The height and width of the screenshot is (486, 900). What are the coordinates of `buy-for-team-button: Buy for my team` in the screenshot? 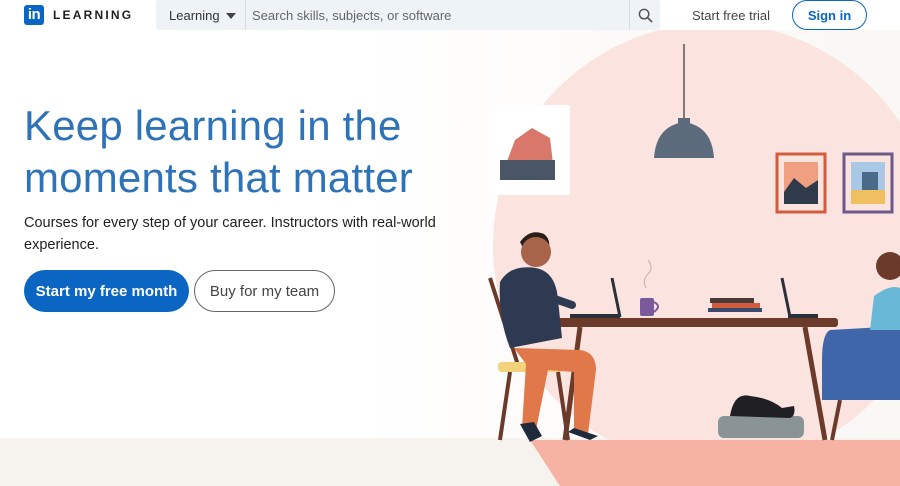 It's located at (264, 291).